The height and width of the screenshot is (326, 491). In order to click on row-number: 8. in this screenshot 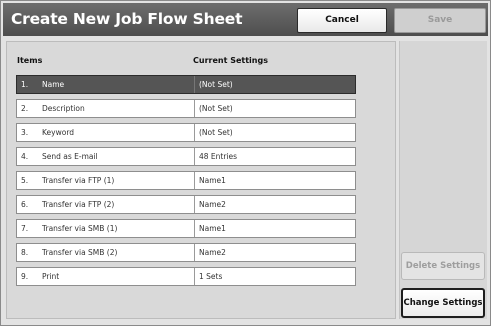, I will do `click(25, 252)`.